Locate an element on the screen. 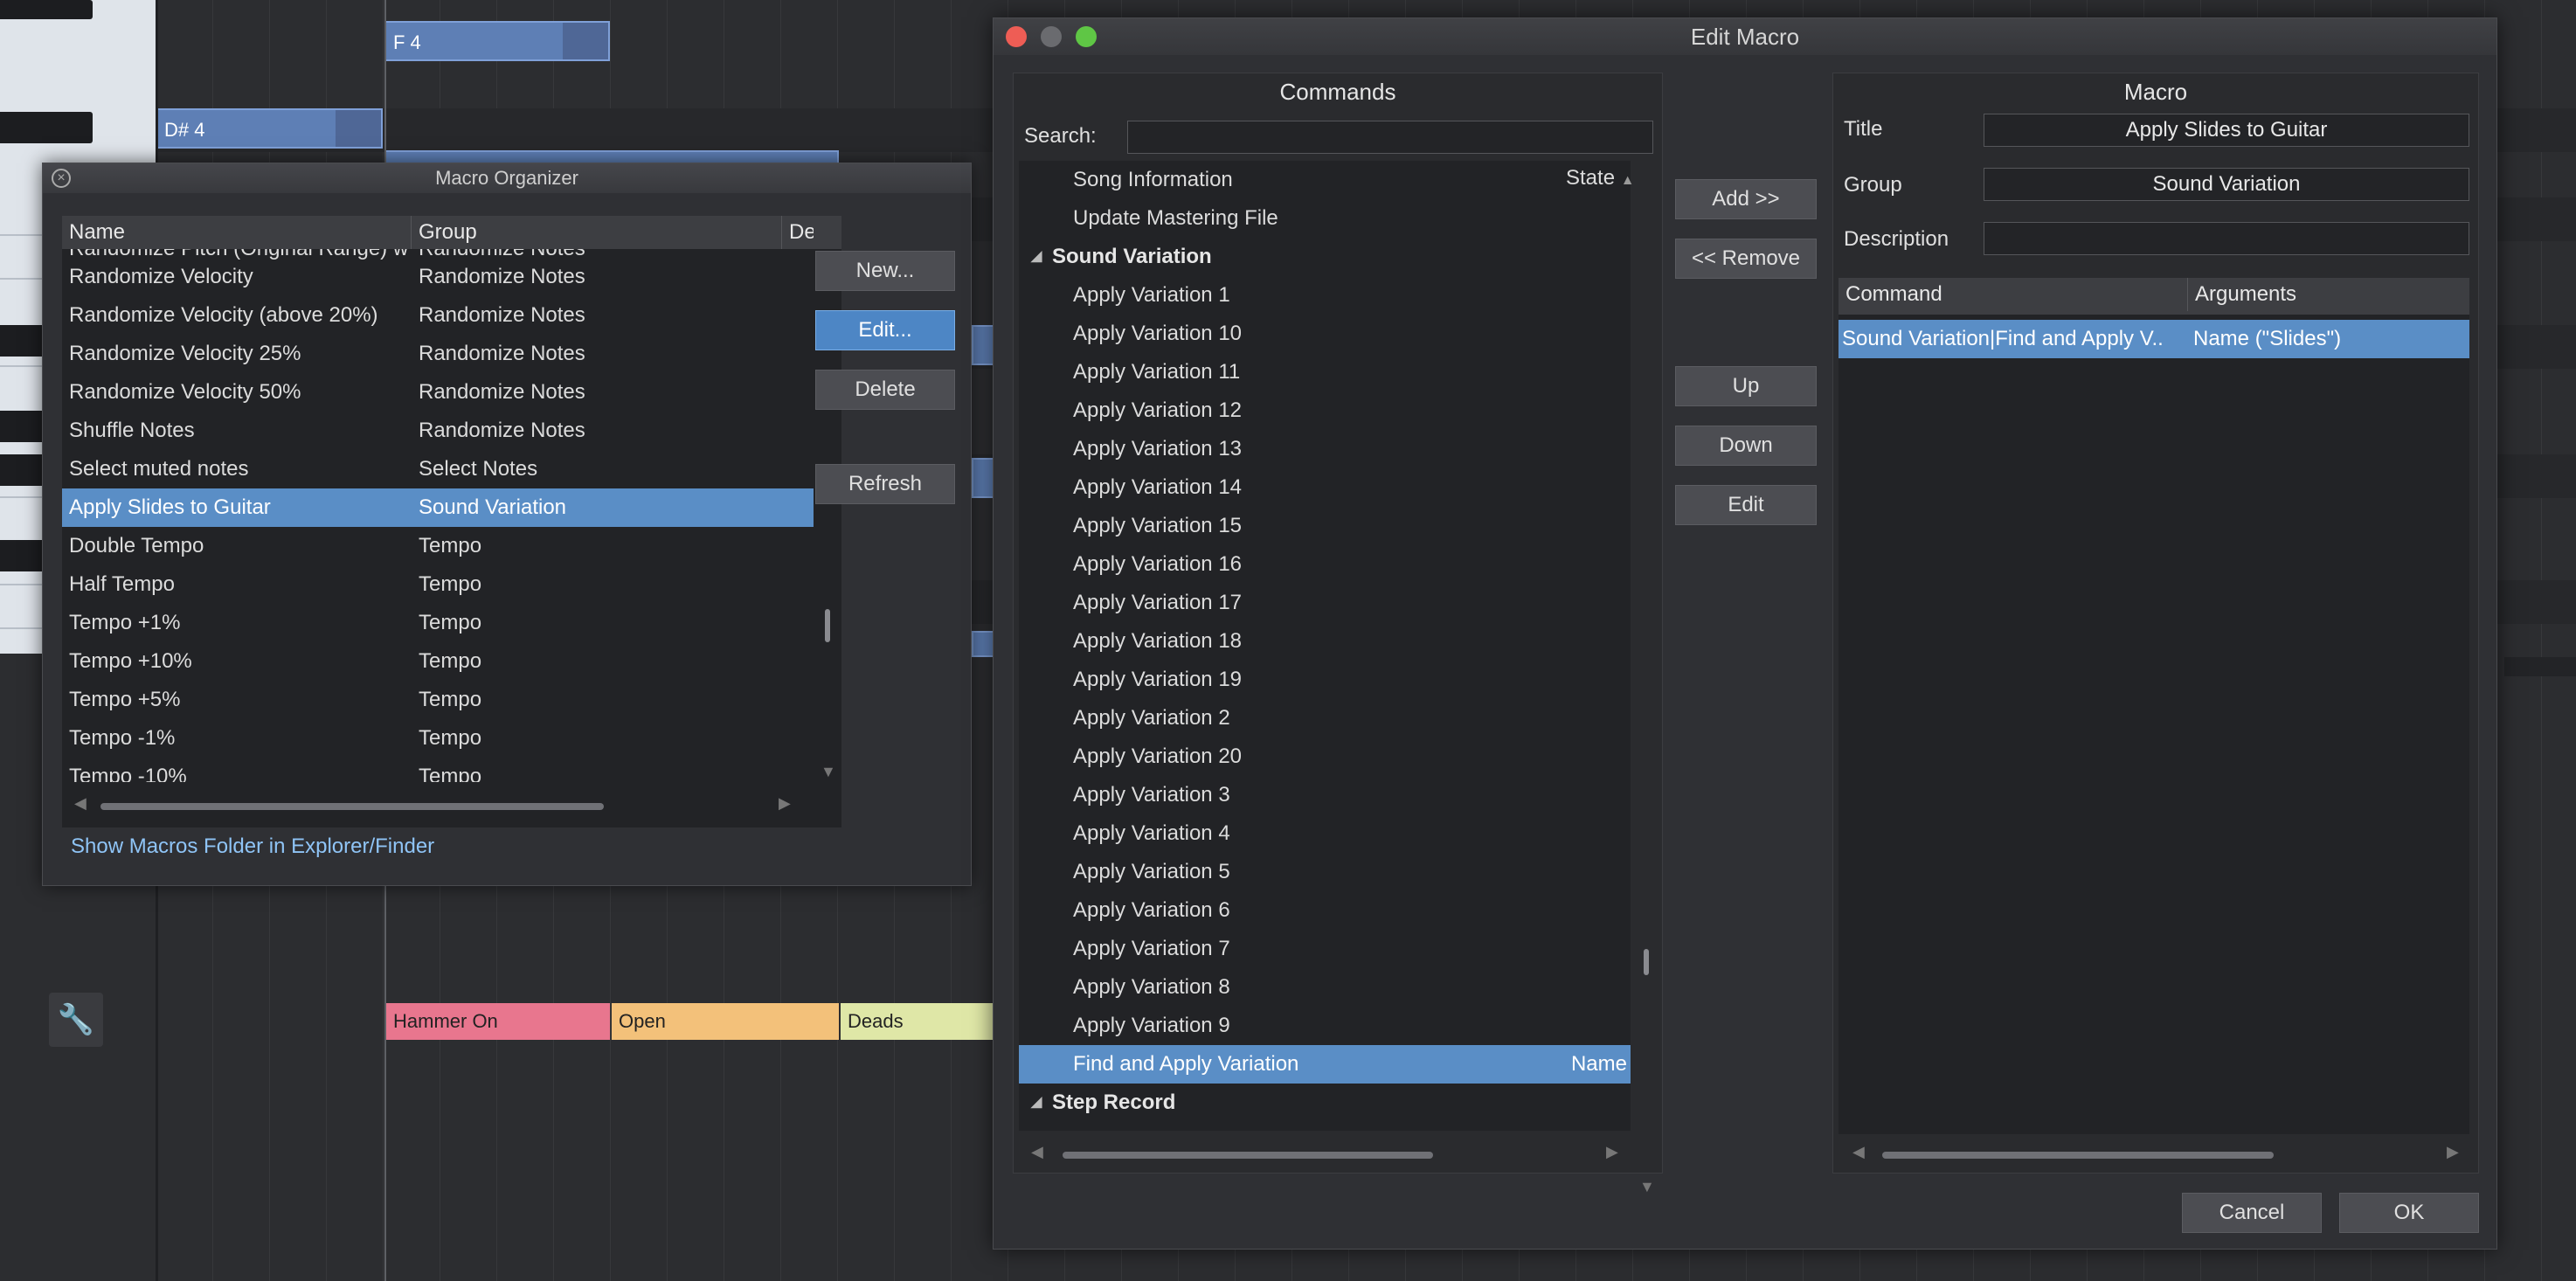 Image resolution: width=2576 pixels, height=1281 pixels. tree-item: Apply Variation 19 is located at coordinates (1325, 680).